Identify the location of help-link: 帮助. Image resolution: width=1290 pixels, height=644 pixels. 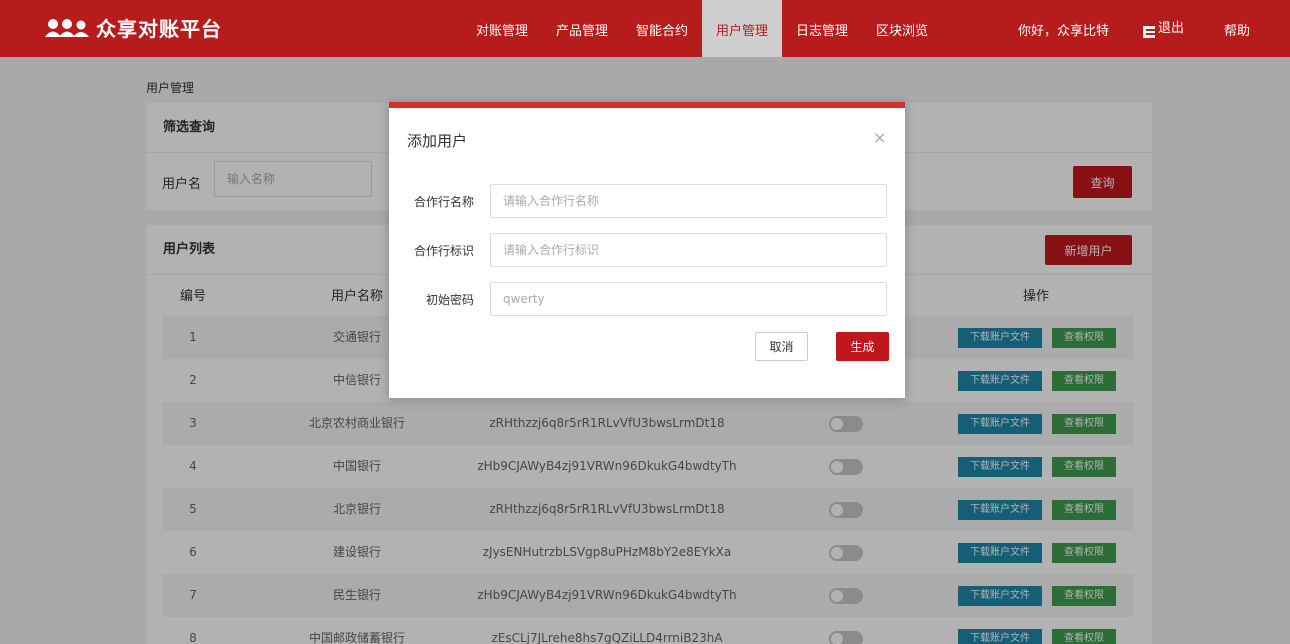
(1237, 28).